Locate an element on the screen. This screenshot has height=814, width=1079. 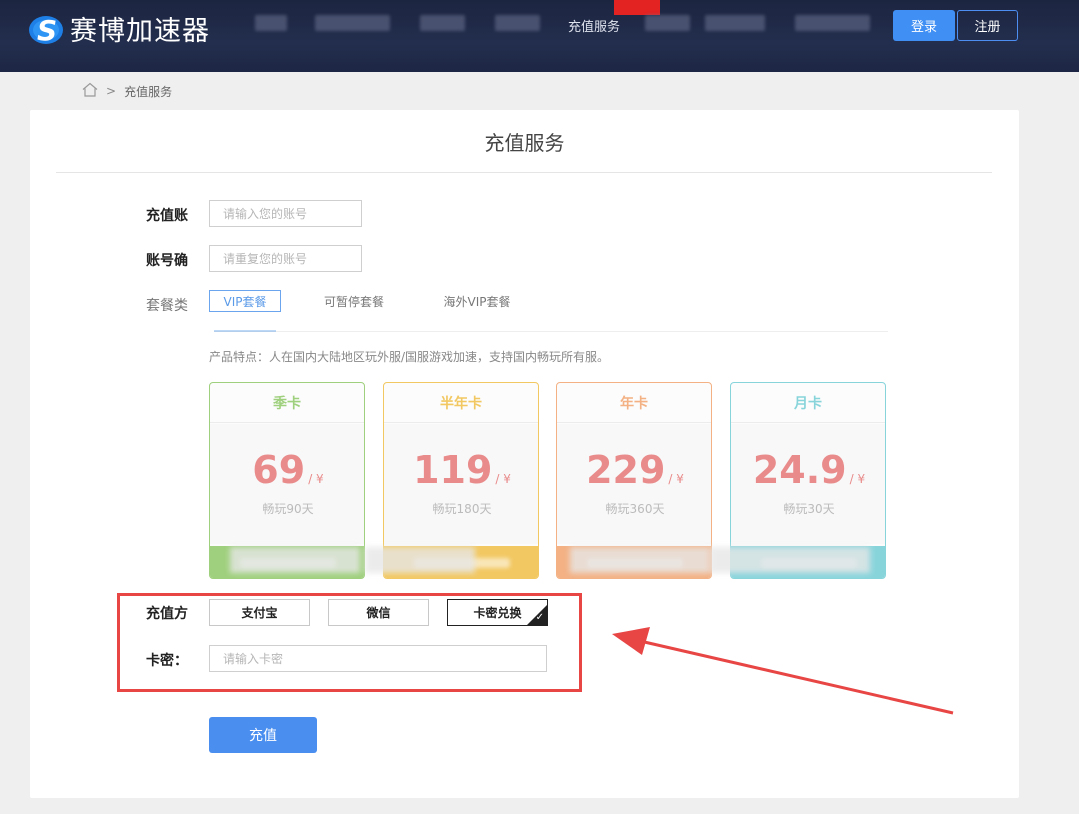
tab-active-underline is located at coordinates (245, 331).